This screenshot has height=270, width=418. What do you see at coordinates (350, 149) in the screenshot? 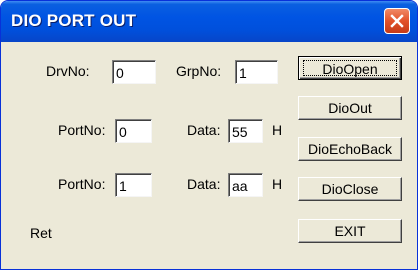
I see `dio-echo-back-button: DioEchoBack` at bounding box center [350, 149].